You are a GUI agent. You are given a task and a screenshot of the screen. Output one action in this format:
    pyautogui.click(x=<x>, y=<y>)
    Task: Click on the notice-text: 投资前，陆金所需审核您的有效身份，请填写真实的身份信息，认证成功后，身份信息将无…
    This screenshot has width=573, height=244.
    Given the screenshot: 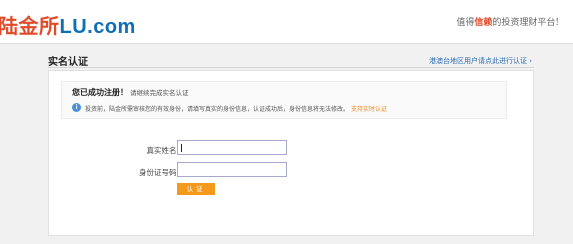 What is the action you would take?
    pyautogui.click(x=236, y=108)
    